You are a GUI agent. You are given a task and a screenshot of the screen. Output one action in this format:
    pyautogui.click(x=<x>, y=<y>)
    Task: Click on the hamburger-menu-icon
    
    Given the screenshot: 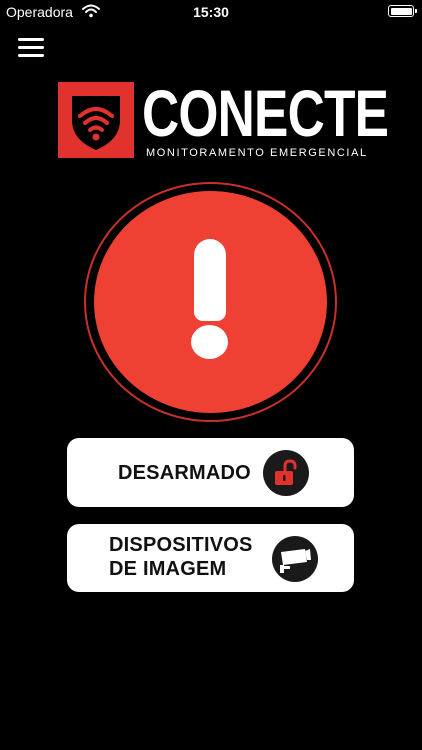 What is the action you would take?
    pyautogui.click(x=31, y=49)
    